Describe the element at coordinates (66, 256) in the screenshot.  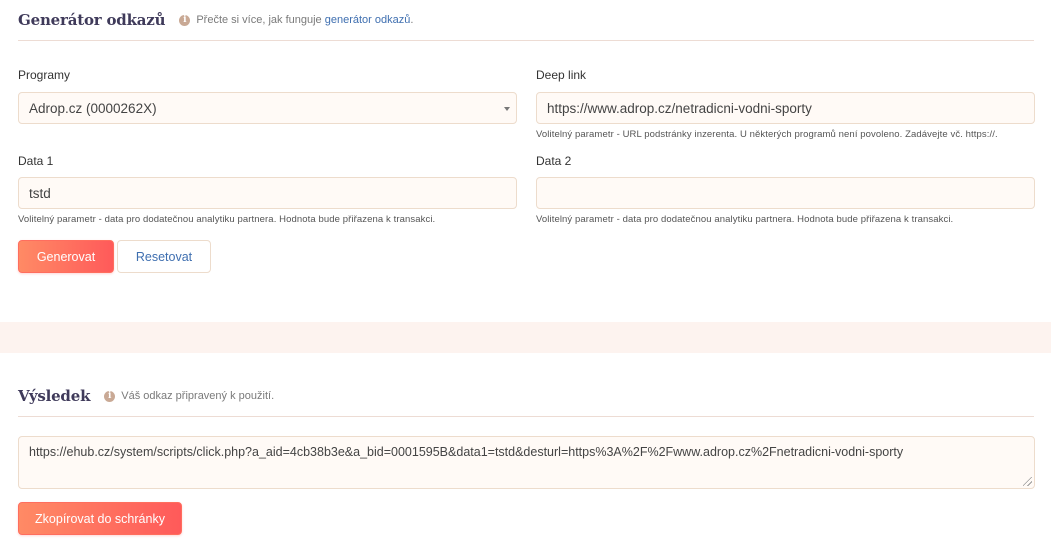
I see `generate-button: Generovat` at that location.